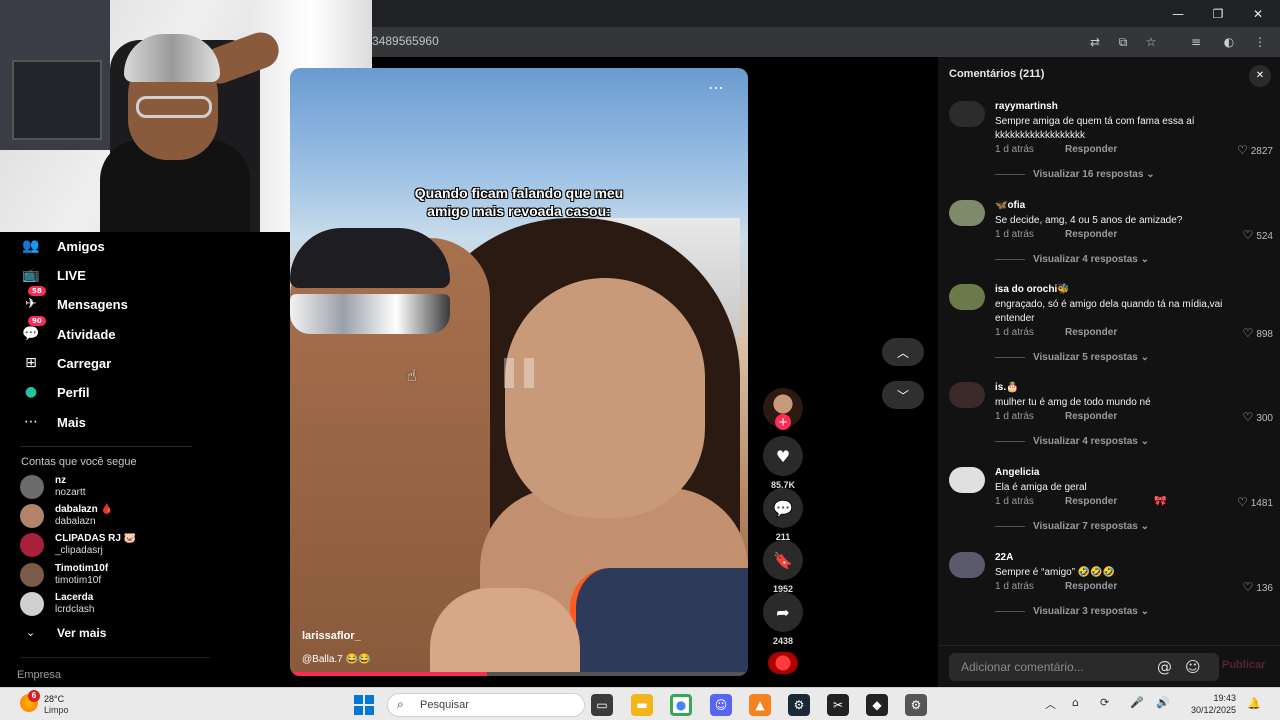 This screenshot has width=1280, height=720. What do you see at coordinates (783, 508) in the screenshot?
I see `comment-icon: 💬` at bounding box center [783, 508].